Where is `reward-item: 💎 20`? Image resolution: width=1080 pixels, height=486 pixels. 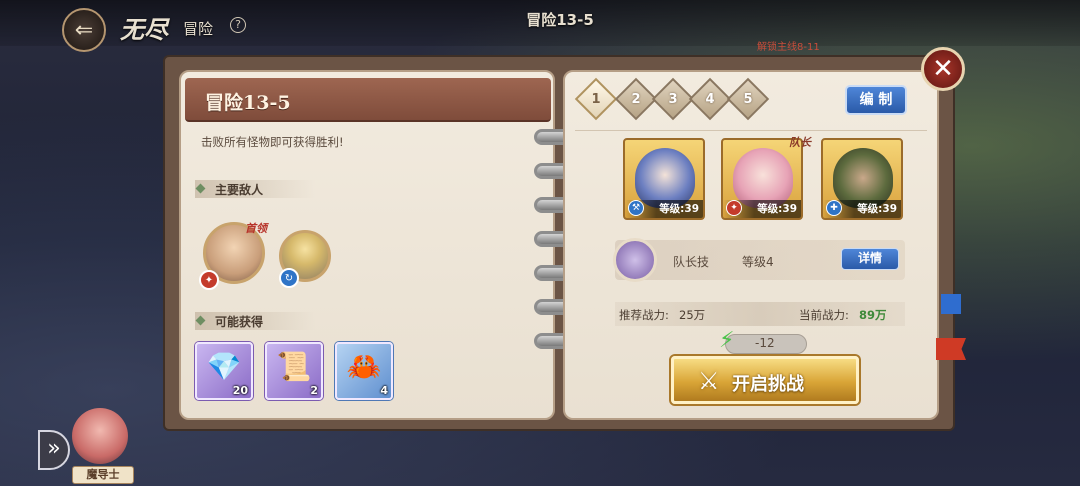 reward-item: 💎 20 is located at coordinates (224, 371).